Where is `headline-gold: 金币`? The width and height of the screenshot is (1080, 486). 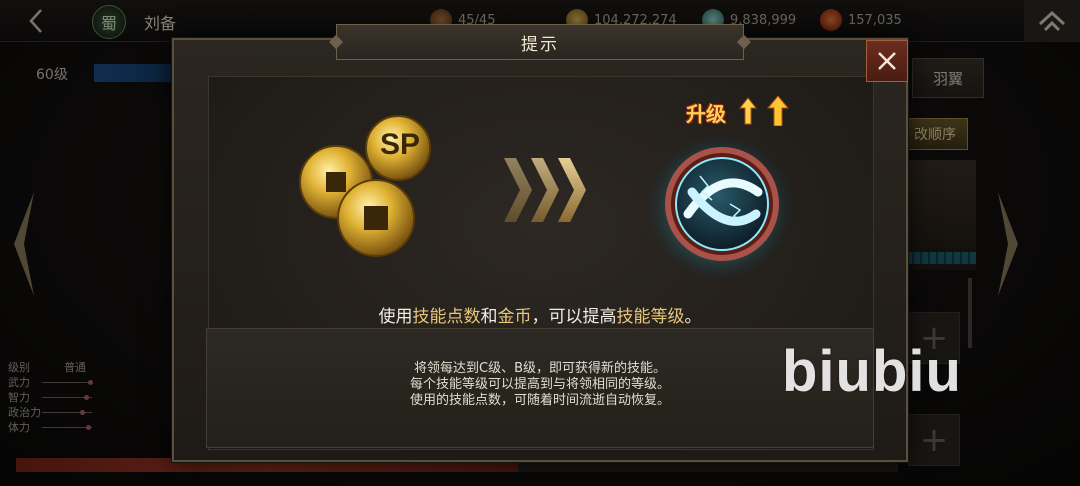
headline-gold: 金币 is located at coordinates (514, 317).